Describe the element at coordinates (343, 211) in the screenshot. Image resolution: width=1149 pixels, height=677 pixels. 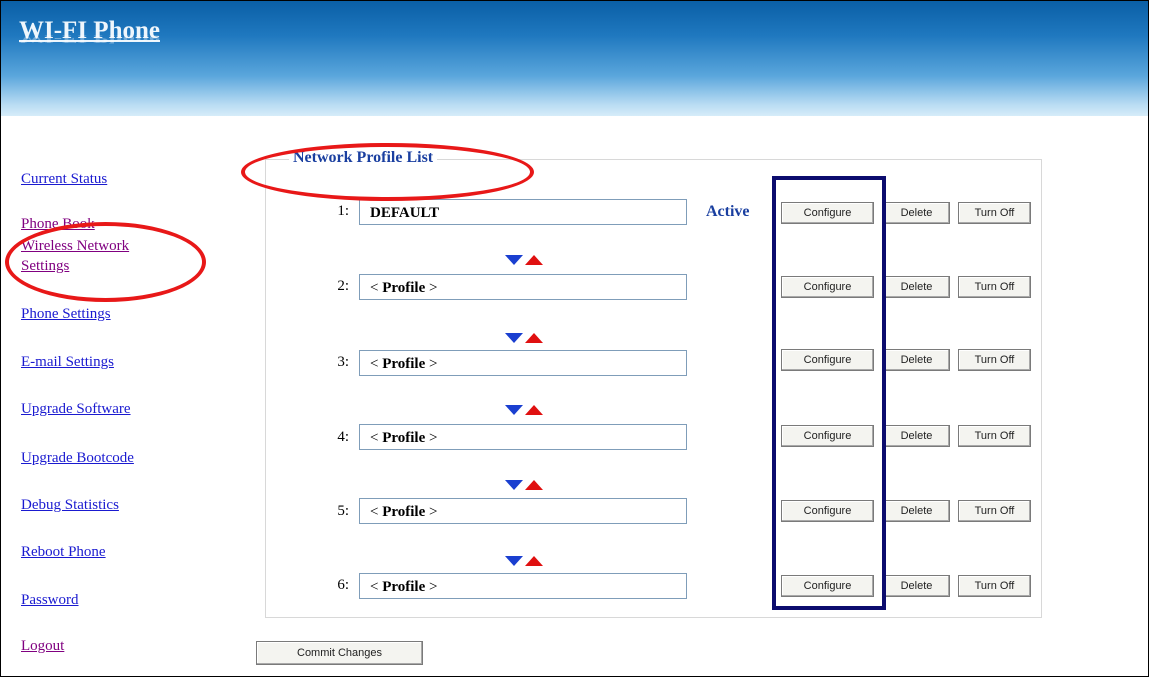
I see `profile-number: 1:` at that location.